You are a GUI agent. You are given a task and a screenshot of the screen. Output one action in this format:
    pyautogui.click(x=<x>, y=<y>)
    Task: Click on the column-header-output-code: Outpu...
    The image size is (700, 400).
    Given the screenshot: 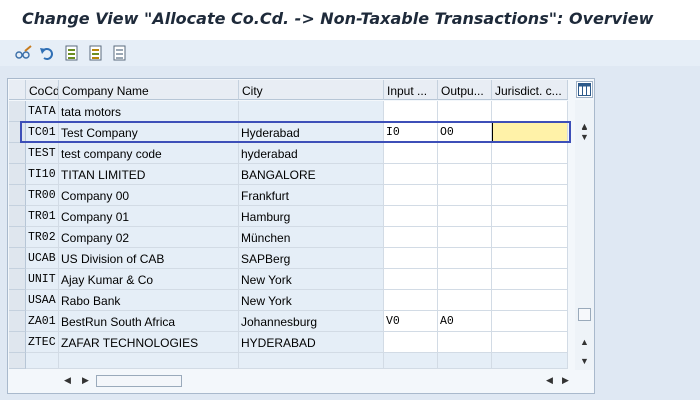 What is the action you would take?
    pyautogui.click(x=465, y=90)
    